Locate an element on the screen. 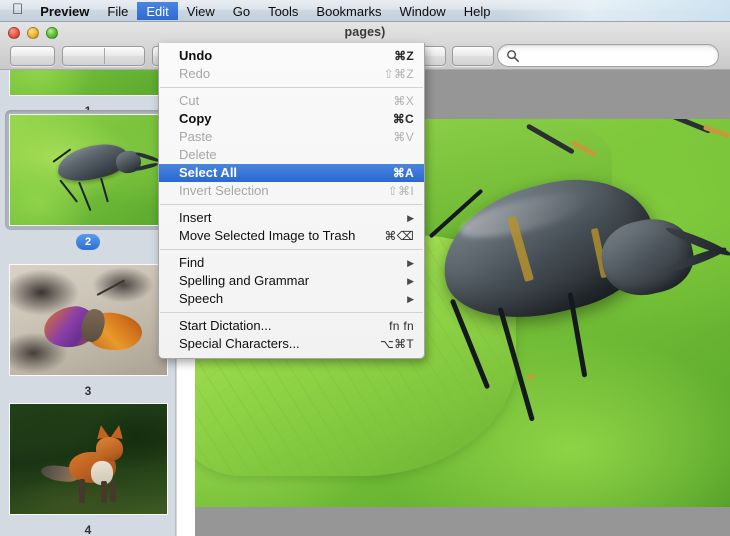 The width and height of the screenshot is (730, 536). menu-item-select-all: Select All ⌘A is located at coordinates (291, 173).